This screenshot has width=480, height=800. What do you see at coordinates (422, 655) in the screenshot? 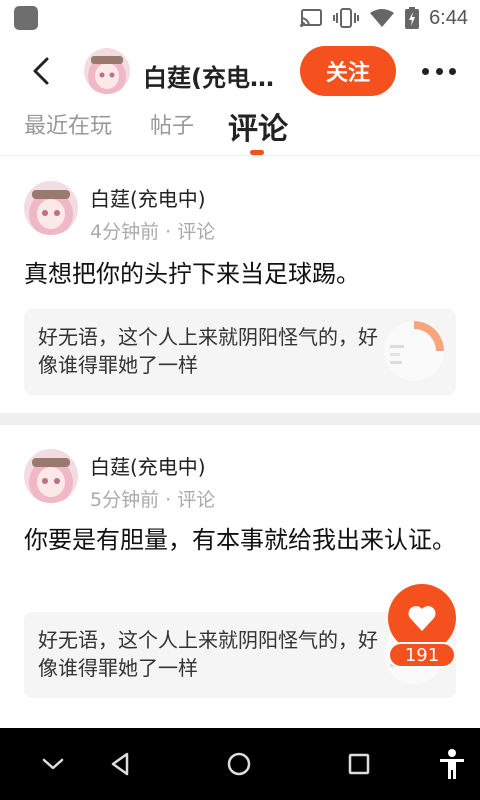
I see `like-count: 191` at bounding box center [422, 655].